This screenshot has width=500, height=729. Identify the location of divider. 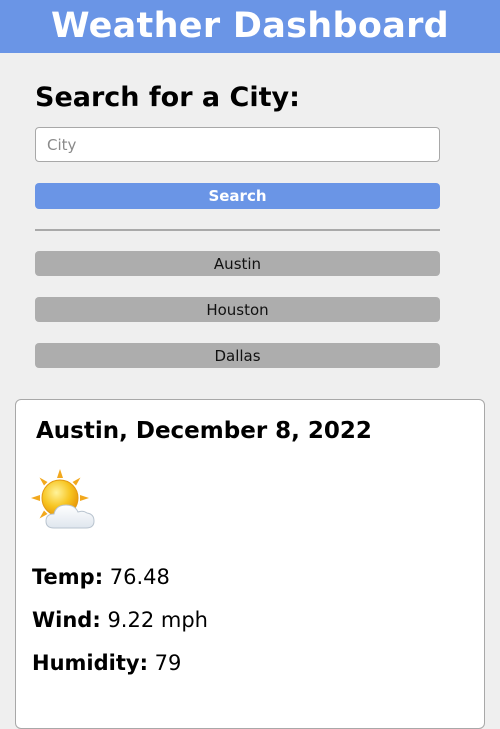
(237, 230).